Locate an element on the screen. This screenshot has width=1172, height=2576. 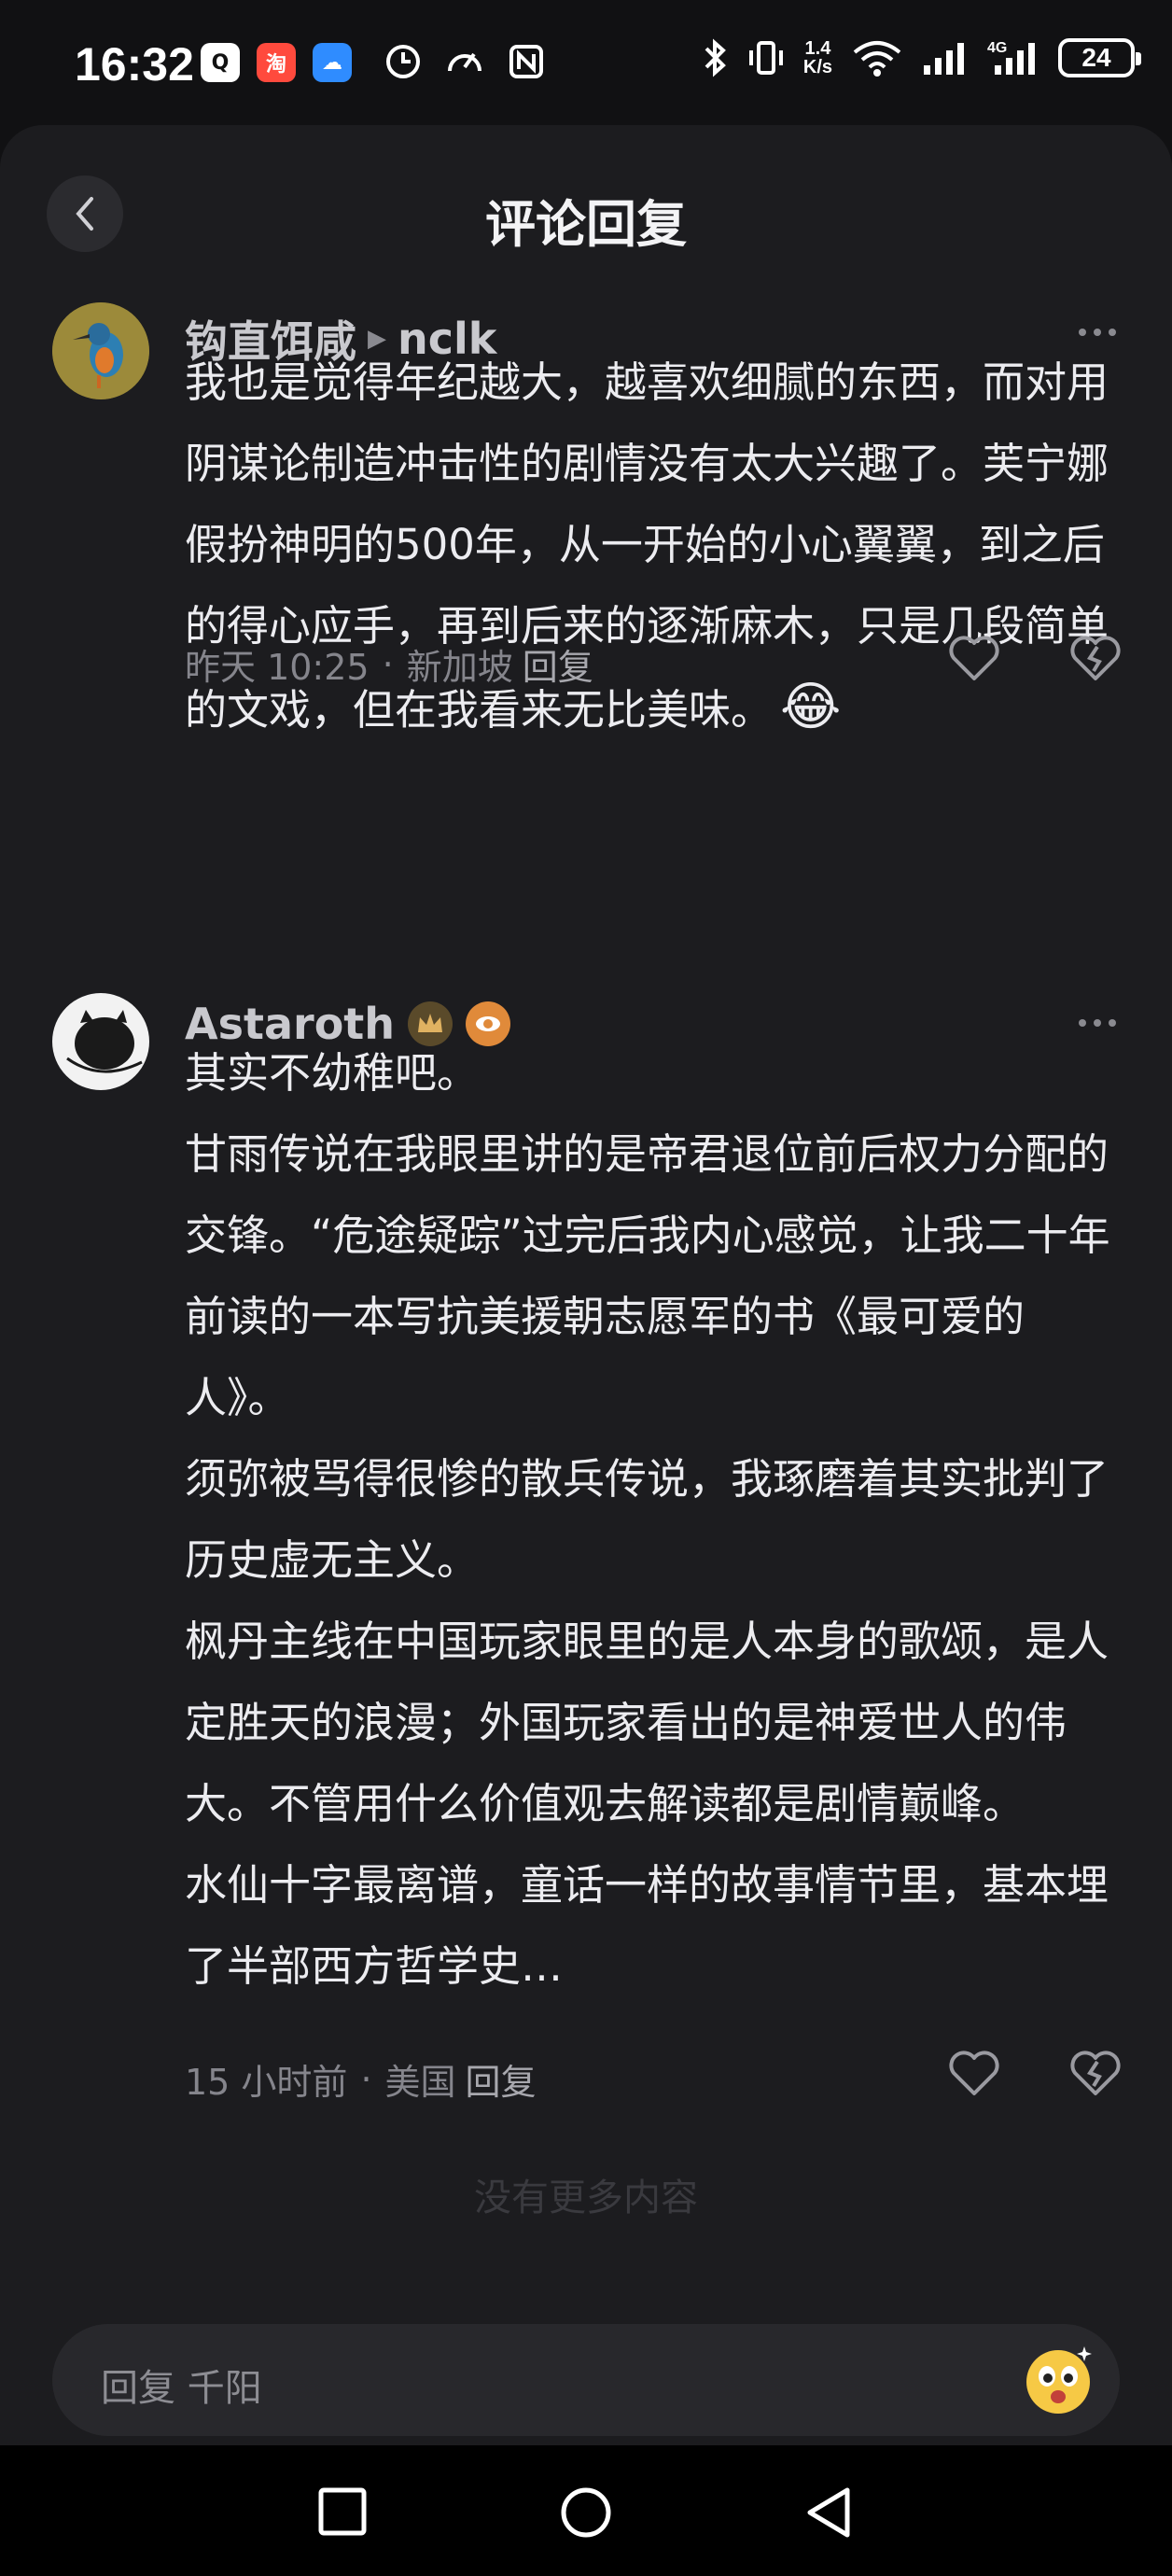
circle-icon is located at coordinates (586, 2512).